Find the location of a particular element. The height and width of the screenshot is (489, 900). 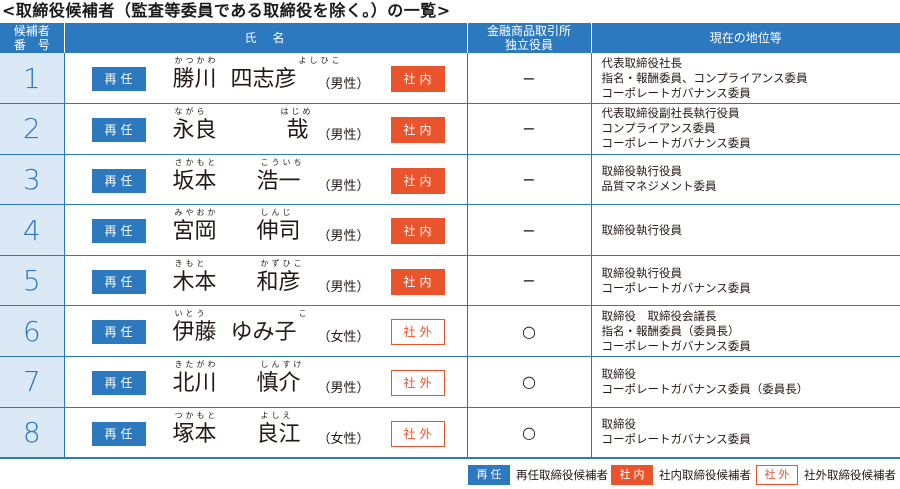

position-line: 代表取締役副社長執行役員 is located at coordinates (670, 113).